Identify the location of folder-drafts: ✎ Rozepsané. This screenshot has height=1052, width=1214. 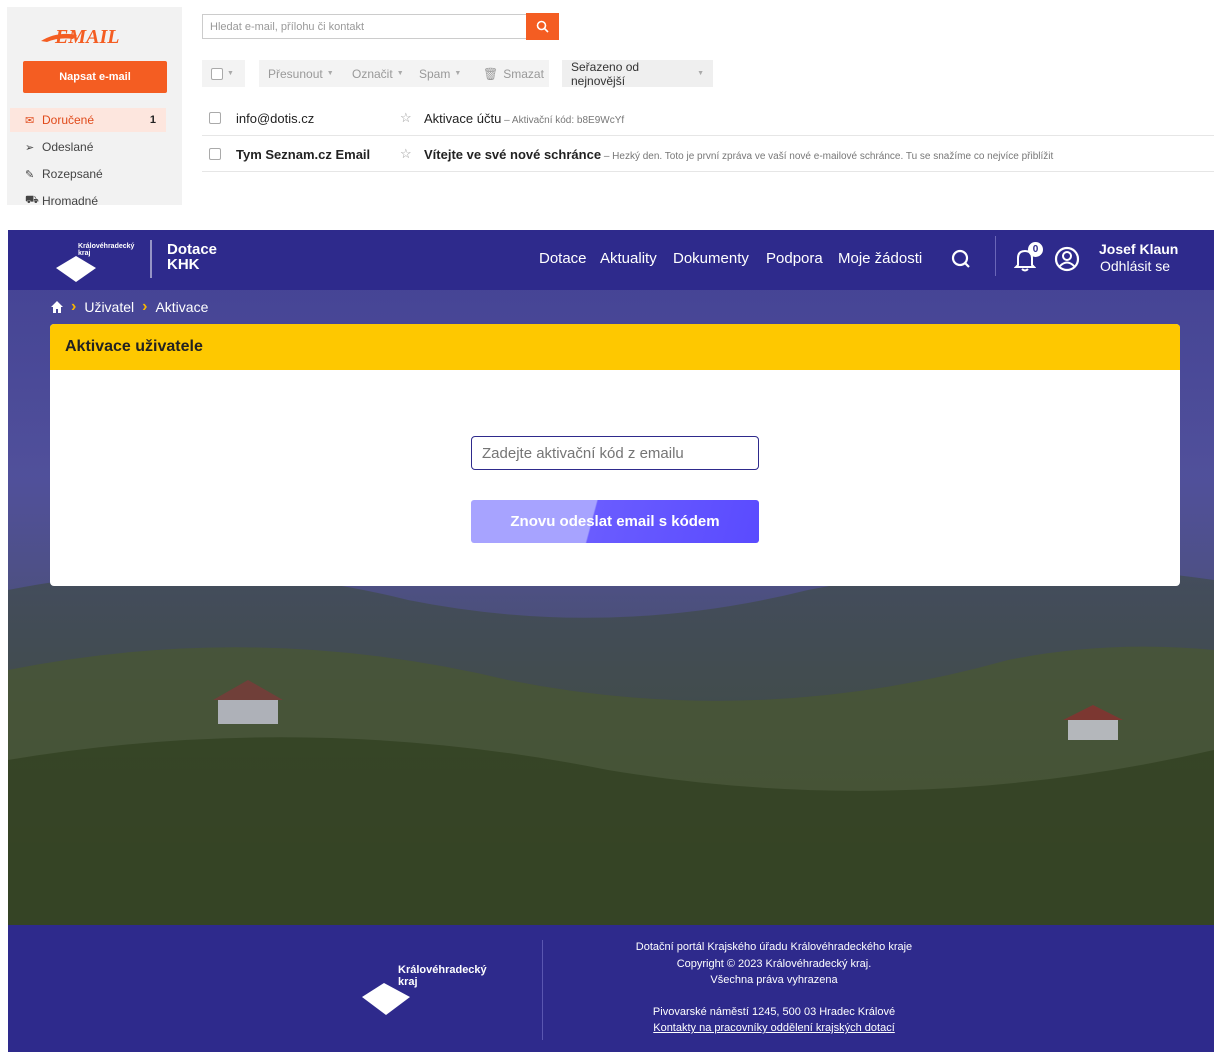
(88, 174).